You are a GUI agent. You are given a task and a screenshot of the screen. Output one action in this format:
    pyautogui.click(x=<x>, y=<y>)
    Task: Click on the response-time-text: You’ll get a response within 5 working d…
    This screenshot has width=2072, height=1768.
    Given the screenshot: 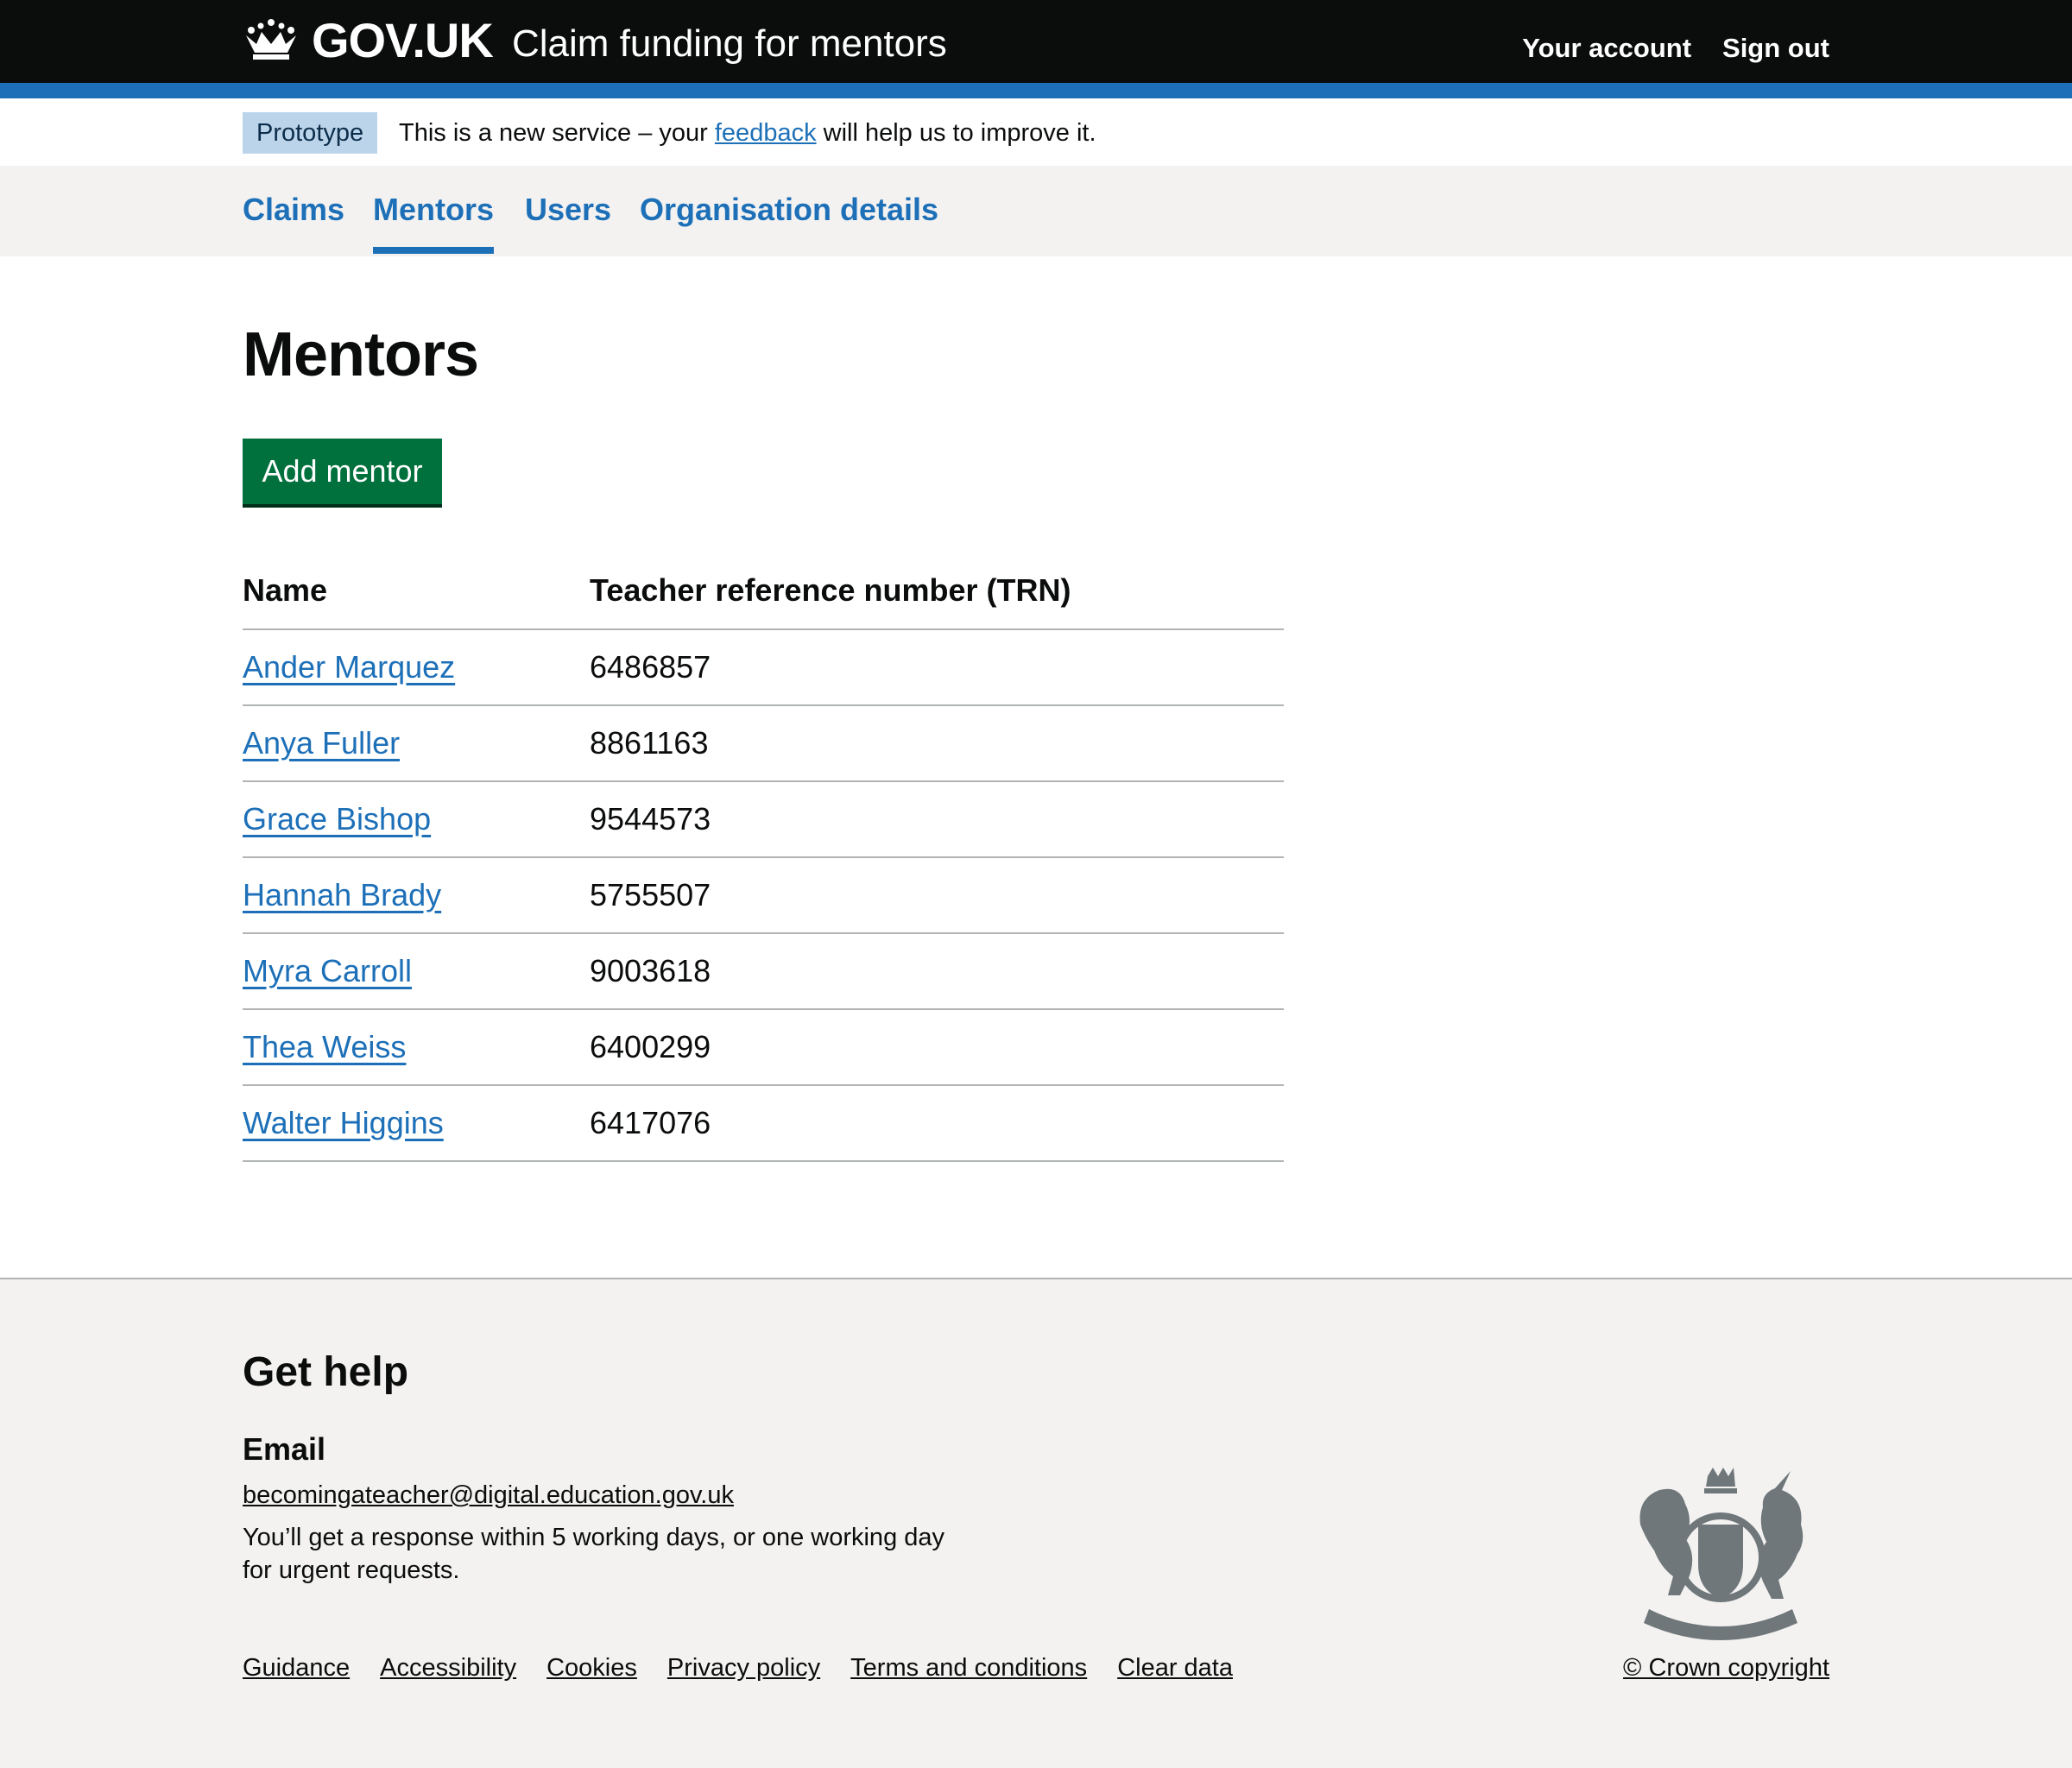 What is the action you would take?
    pyautogui.click(x=594, y=1554)
    